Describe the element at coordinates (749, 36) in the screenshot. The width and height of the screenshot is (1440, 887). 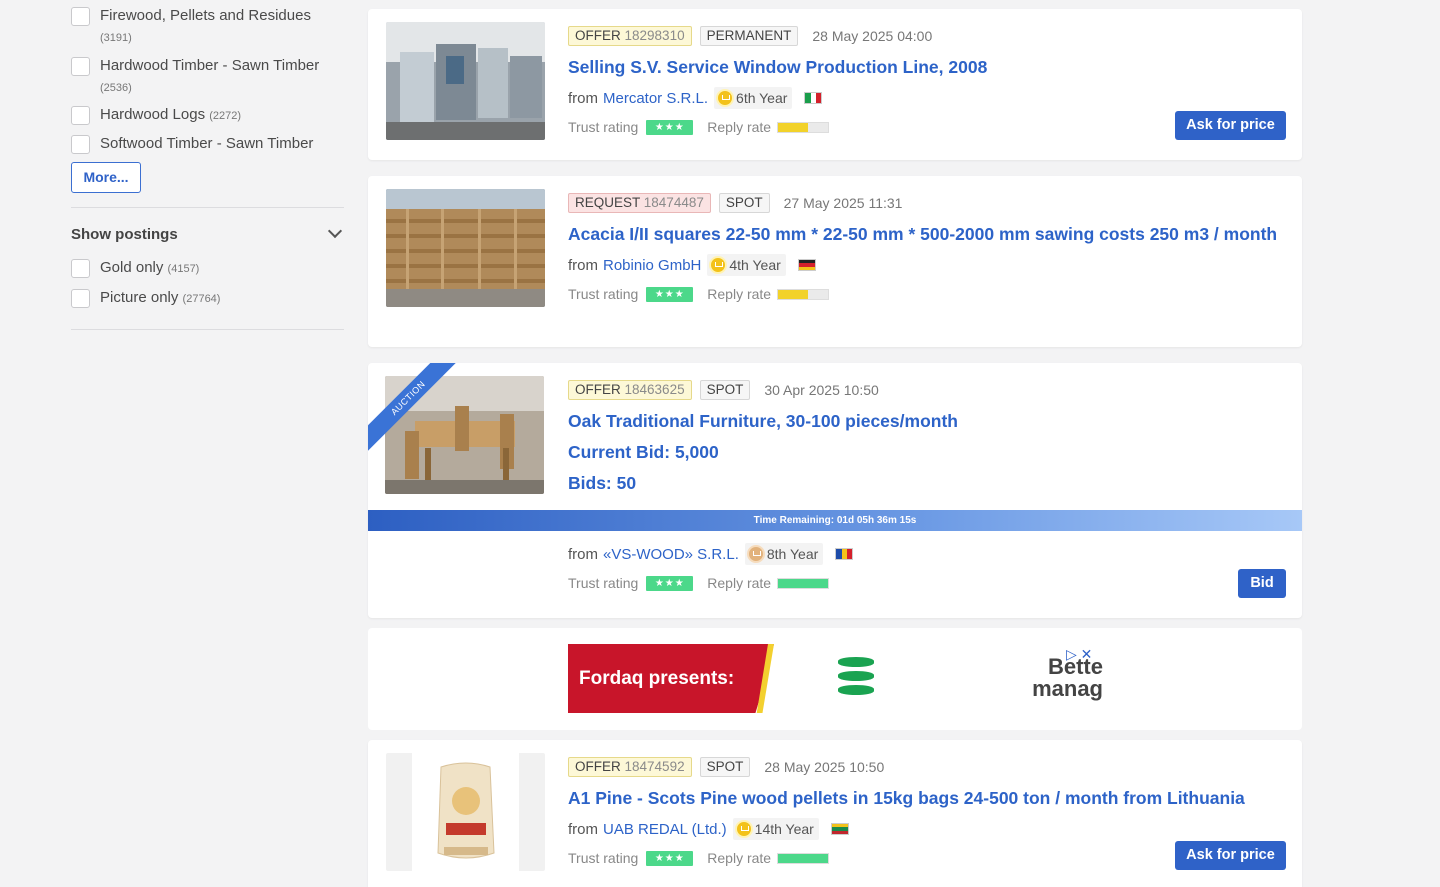
I see `type-tag: PERMANENT` at that location.